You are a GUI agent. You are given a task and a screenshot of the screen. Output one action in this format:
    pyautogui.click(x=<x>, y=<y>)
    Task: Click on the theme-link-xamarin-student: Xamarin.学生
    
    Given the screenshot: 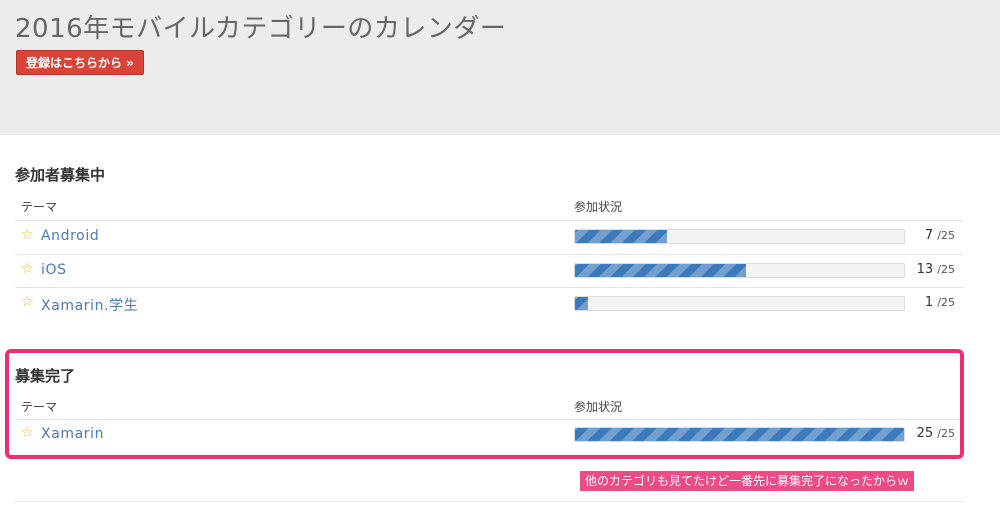 What is the action you would take?
    pyautogui.click(x=89, y=305)
    